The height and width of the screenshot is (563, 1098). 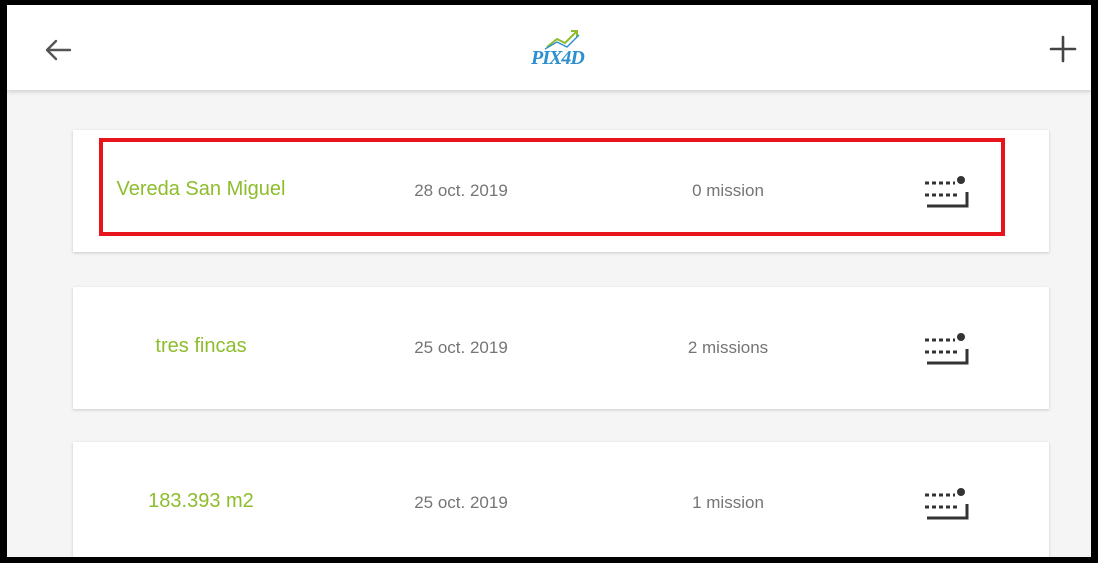 What do you see at coordinates (201, 189) in the screenshot?
I see `project-name: Vereda San Miguel` at bounding box center [201, 189].